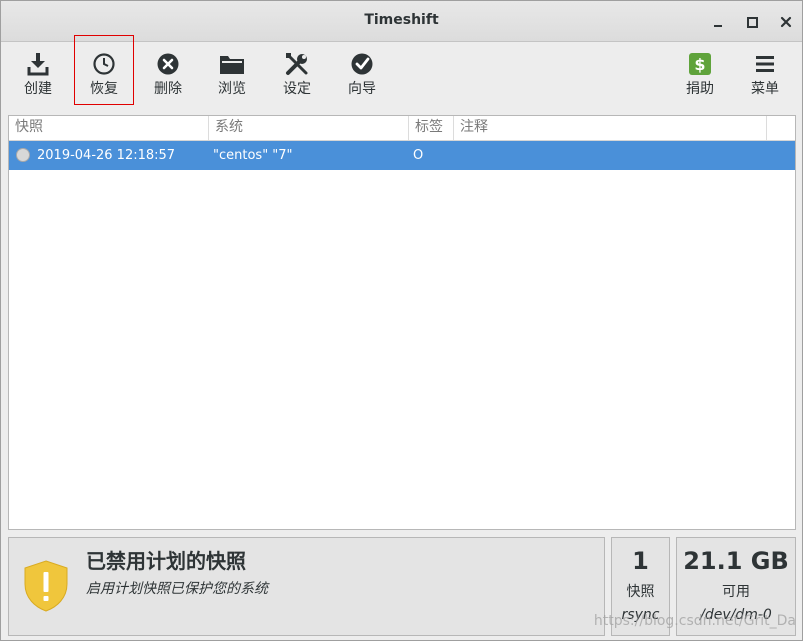 The image size is (803, 641). What do you see at coordinates (401, 20) in the screenshot?
I see `window-title: Timeshift` at bounding box center [401, 20].